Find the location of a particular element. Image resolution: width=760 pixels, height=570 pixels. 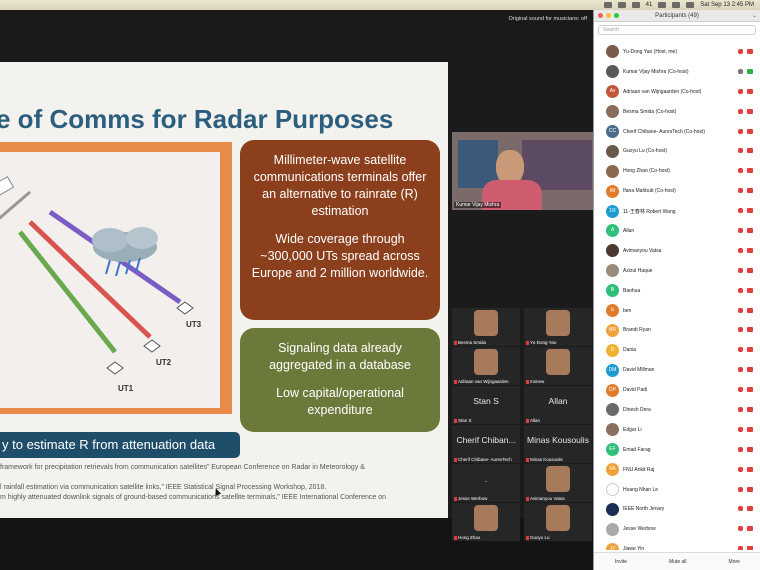

gallery-tile: . Jesse Werbow is located at coordinates (486, 483).